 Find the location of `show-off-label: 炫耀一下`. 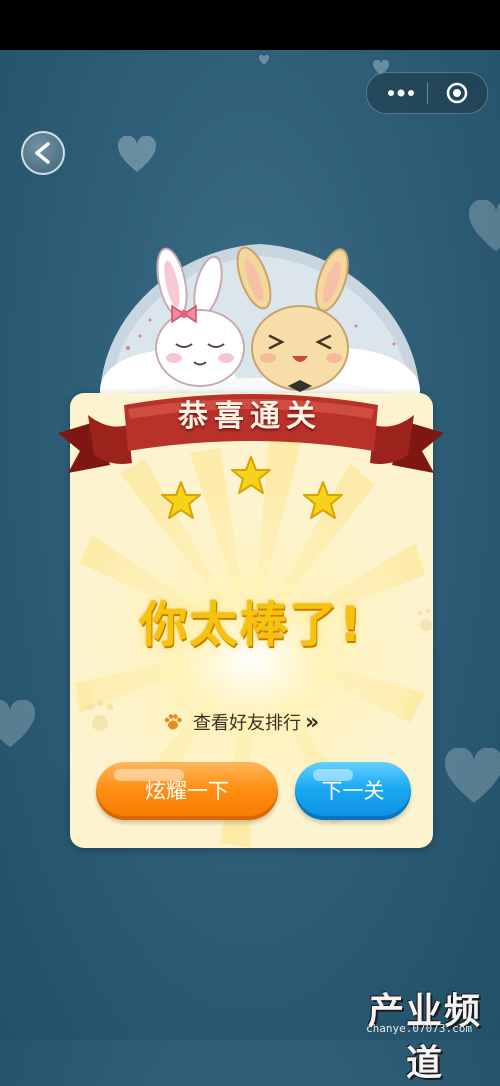

show-off-label: 炫耀一下 is located at coordinates (187, 791).